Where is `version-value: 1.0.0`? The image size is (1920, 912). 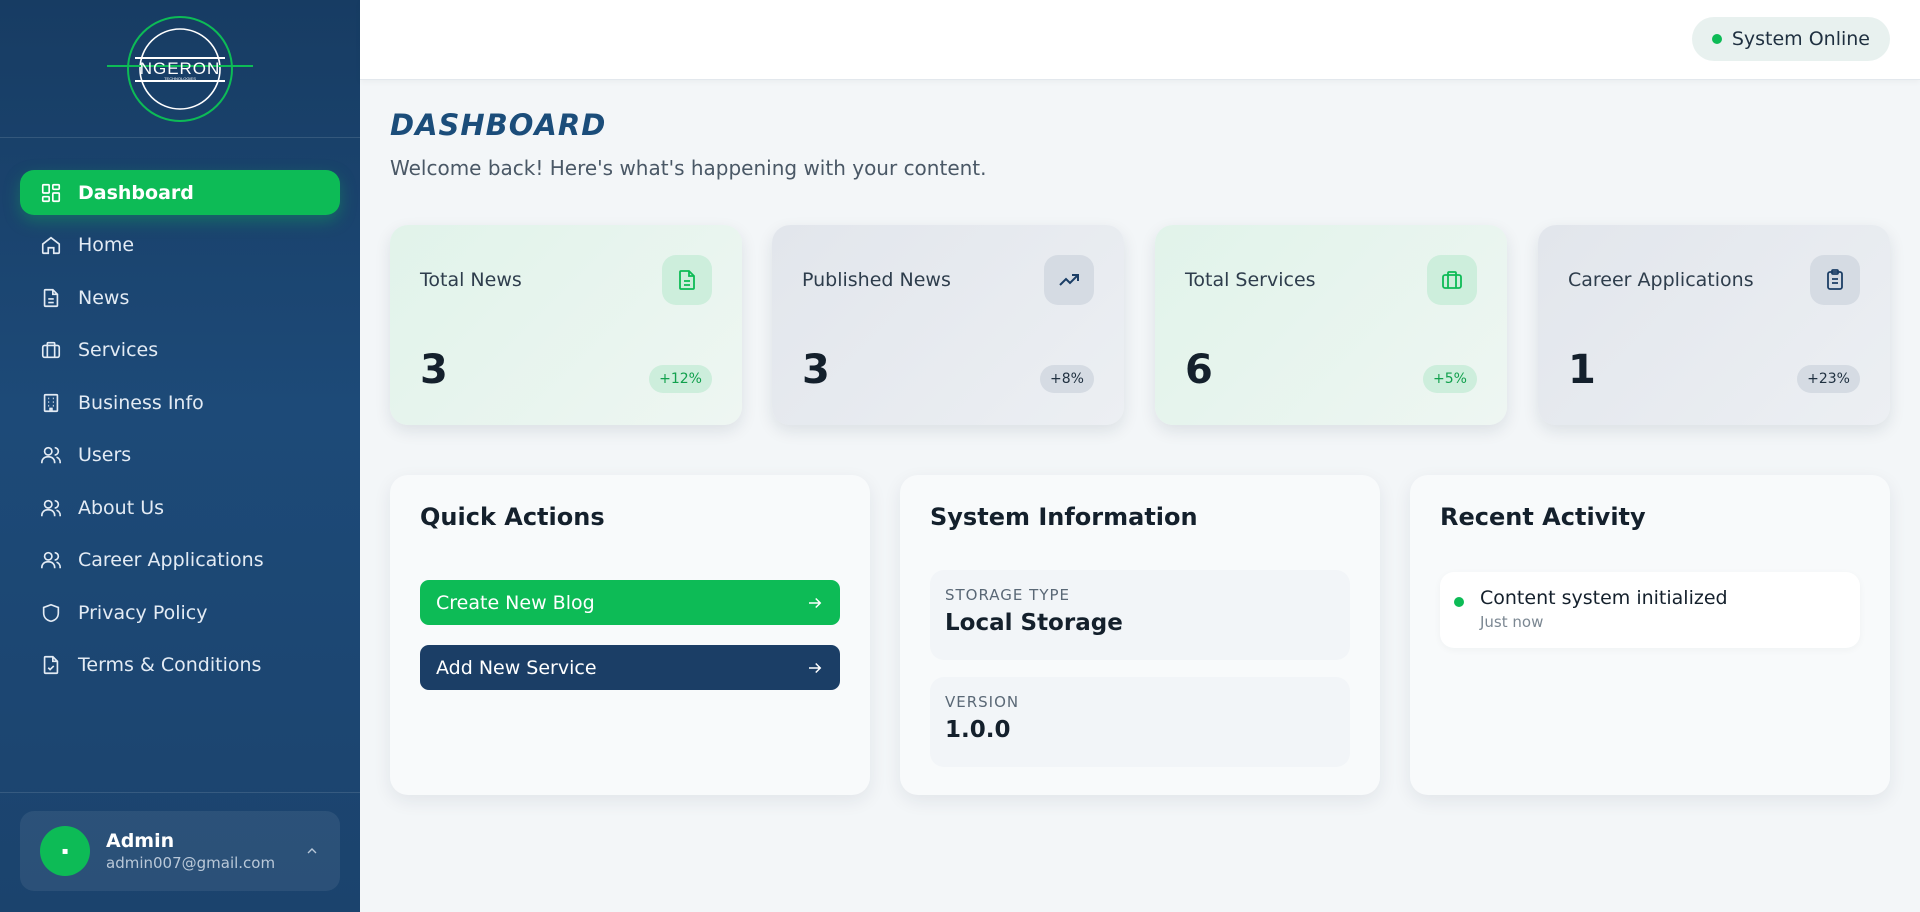
version-value: 1.0.0 is located at coordinates (978, 730).